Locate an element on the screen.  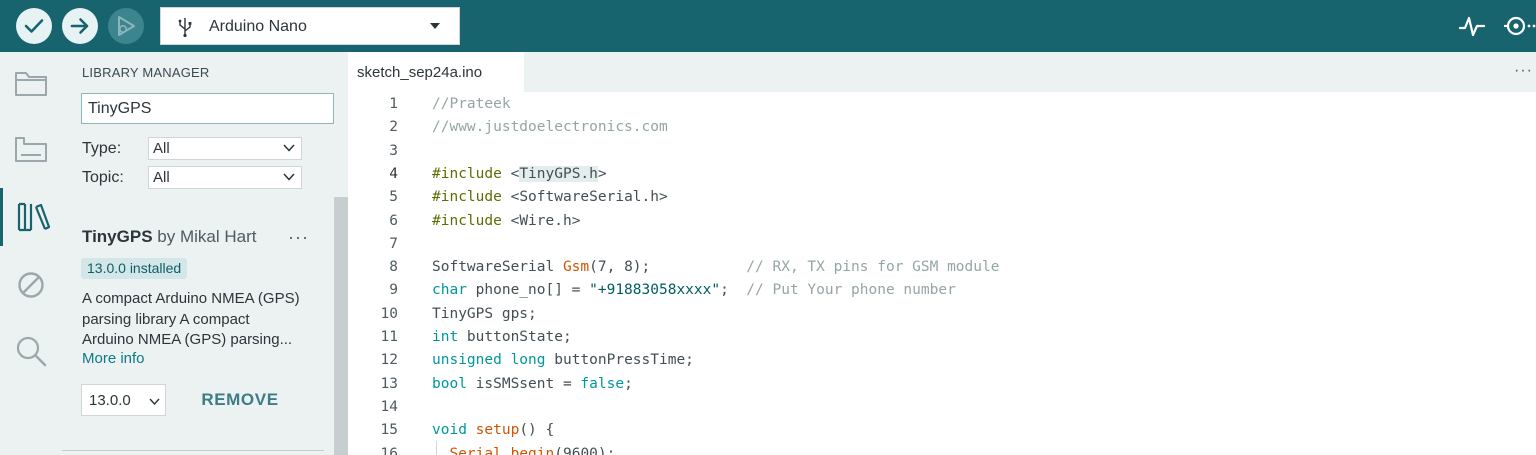
divider is located at coordinates (193, 450).